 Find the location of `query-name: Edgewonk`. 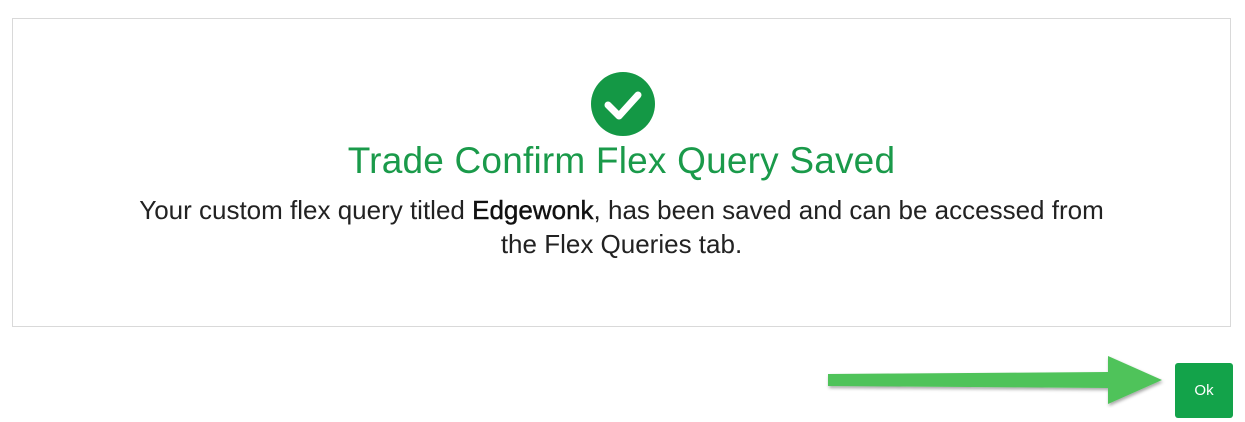

query-name: Edgewonk is located at coordinates (533, 210).